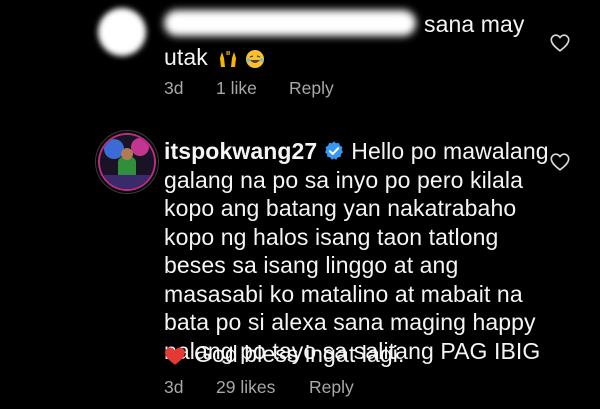 This screenshot has width=600, height=409. What do you see at coordinates (311, 265) in the screenshot?
I see `comment-text-line: beses sa isang linggo at ang` at bounding box center [311, 265].